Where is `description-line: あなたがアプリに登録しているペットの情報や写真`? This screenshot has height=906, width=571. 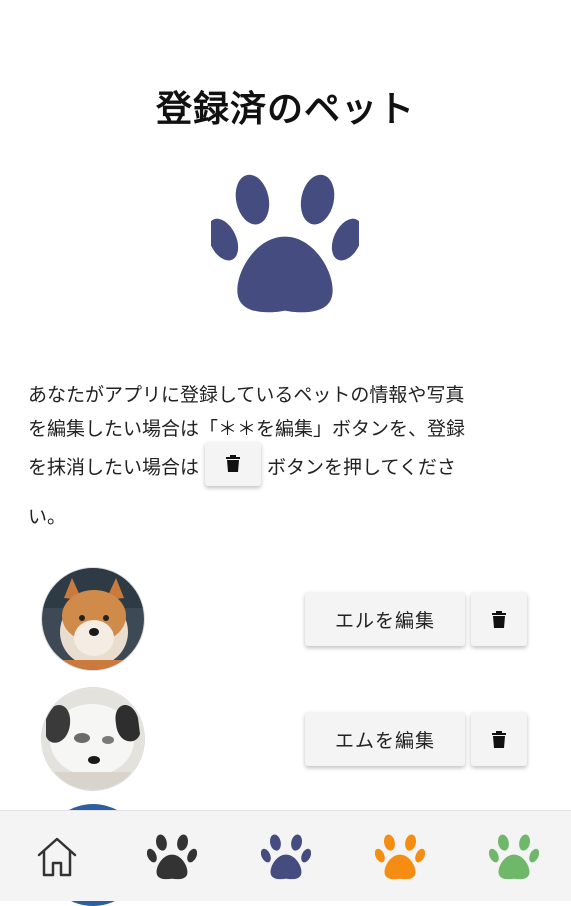
description-line: あなたがアプリに登録しているペットの情報や写真 is located at coordinates (246, 395).